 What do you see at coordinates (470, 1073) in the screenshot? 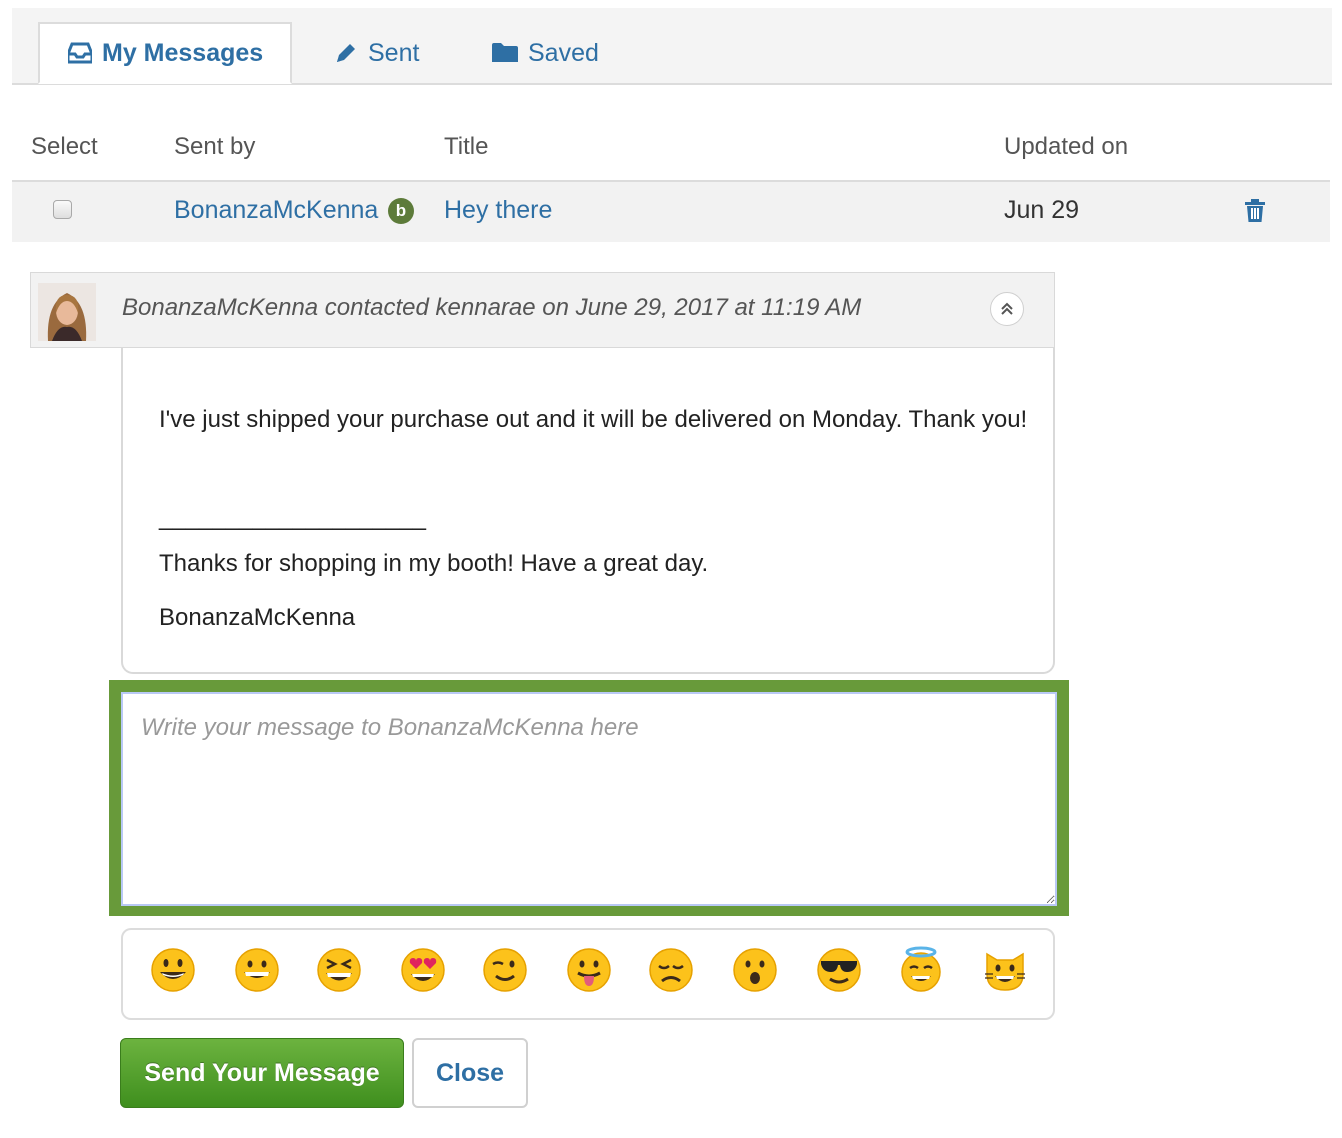
I see `close-button: Close` at bounding box center [470, 1073].